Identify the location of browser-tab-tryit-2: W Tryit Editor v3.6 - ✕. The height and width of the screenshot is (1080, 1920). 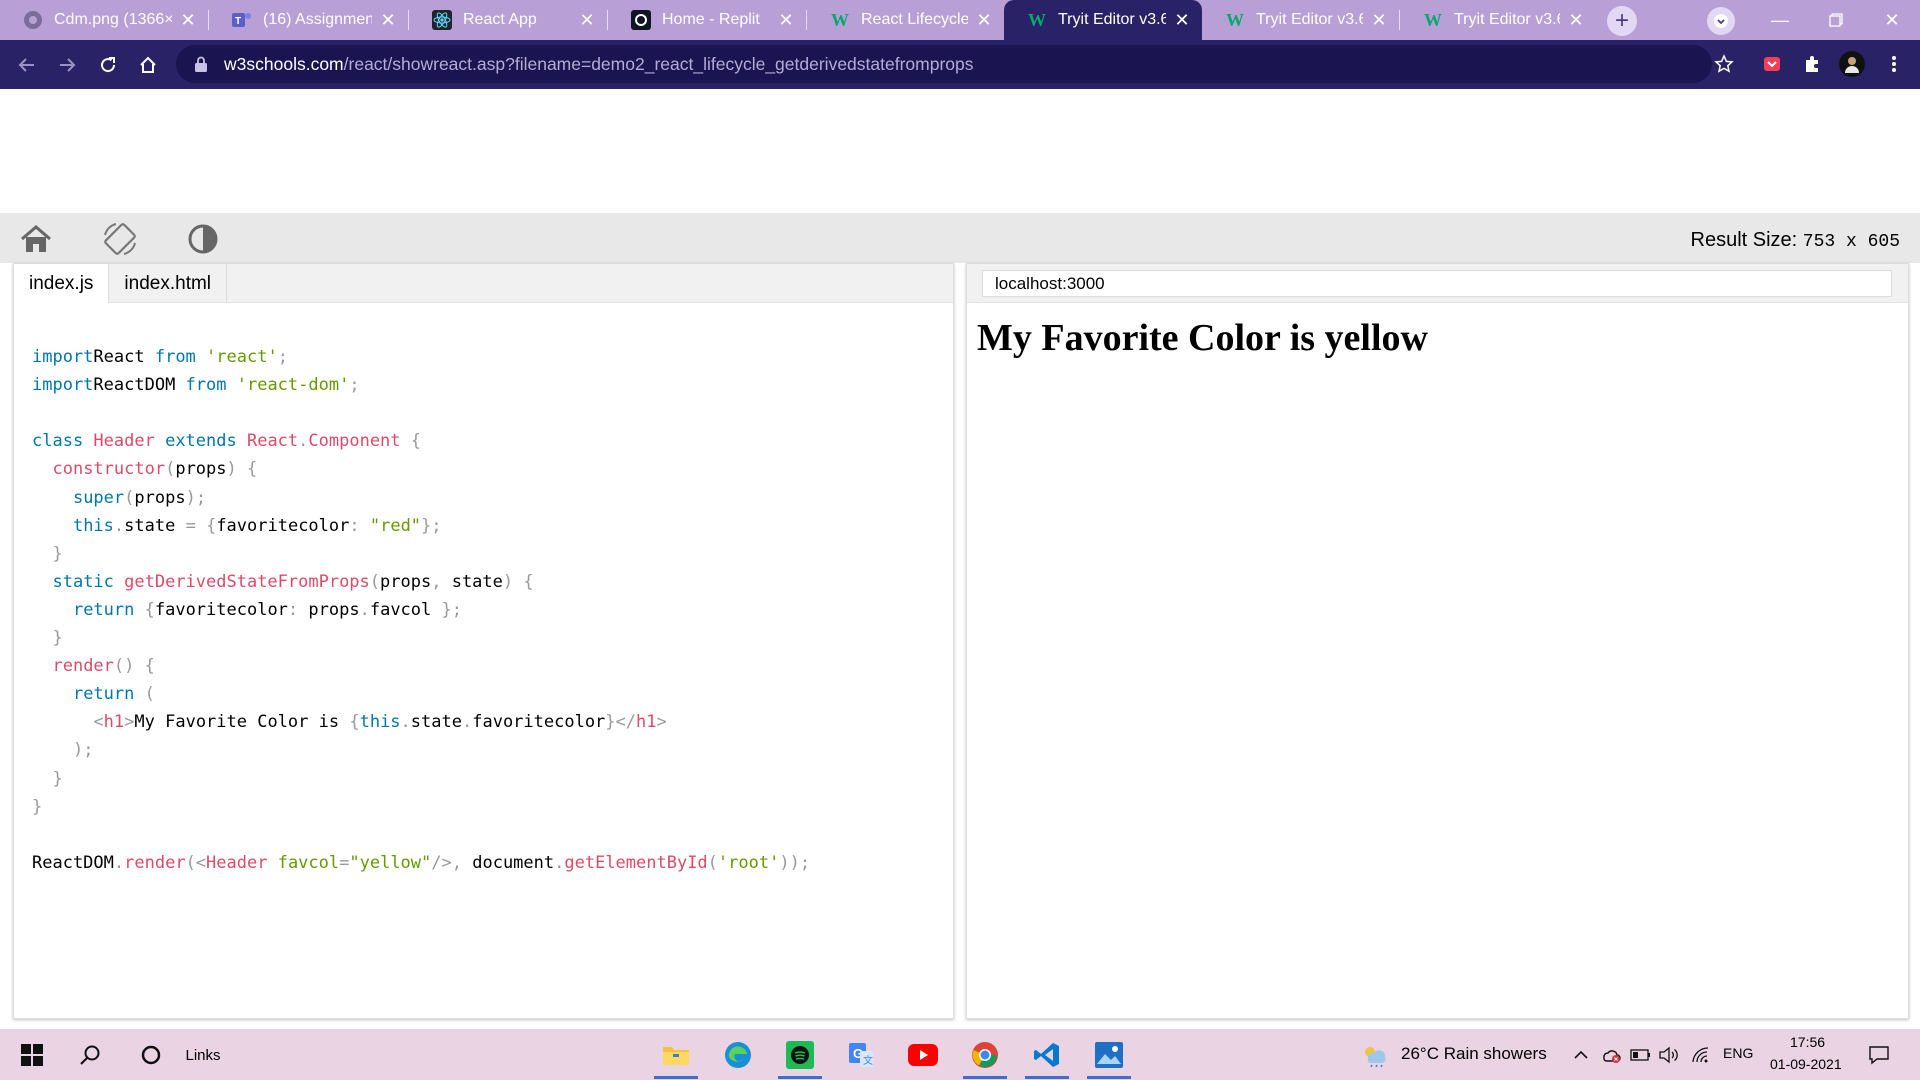
(1300, 20).